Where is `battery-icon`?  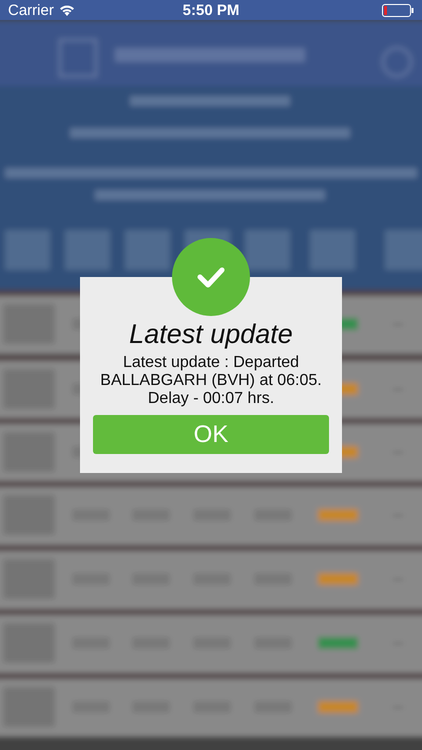
battery-icon is located at coordinates (398, 10).